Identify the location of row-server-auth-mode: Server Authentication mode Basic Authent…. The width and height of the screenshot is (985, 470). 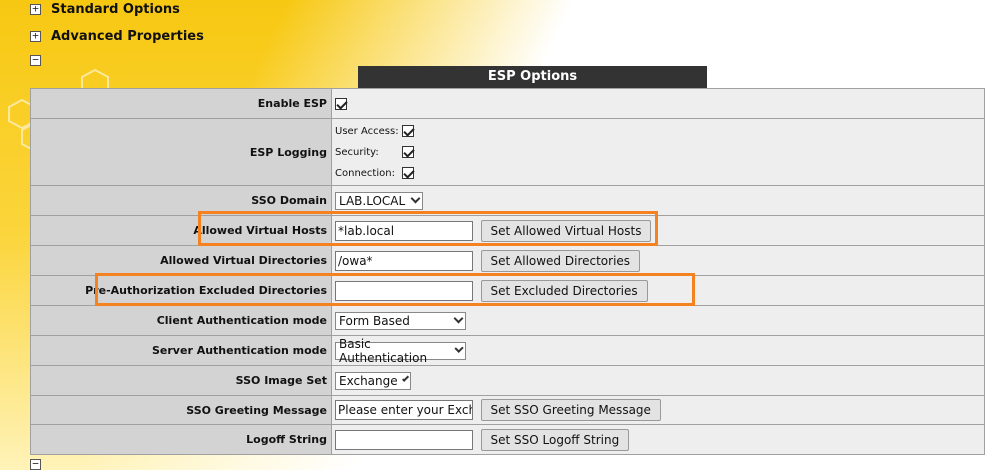
(507, 350).